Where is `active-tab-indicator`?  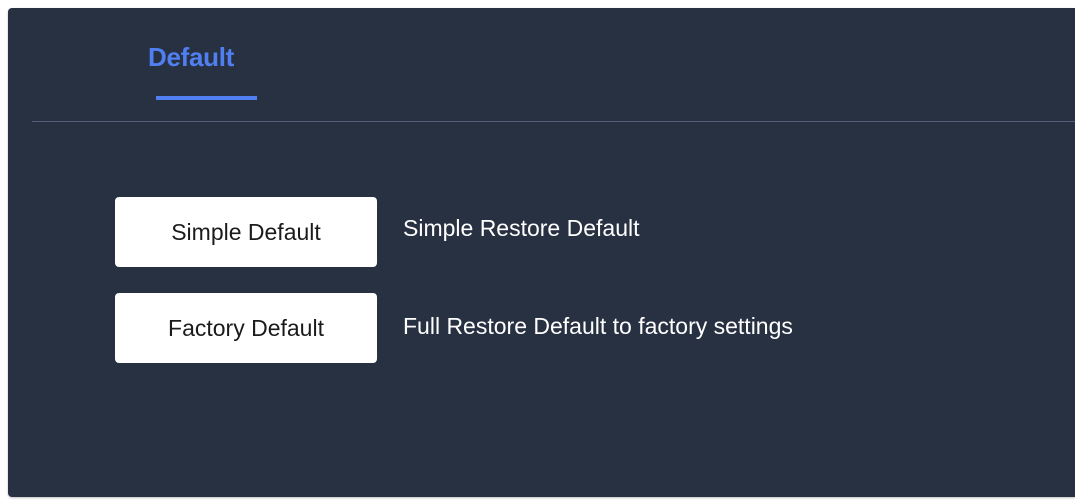
active-tab-indicator is located at coordinates (206, 98).